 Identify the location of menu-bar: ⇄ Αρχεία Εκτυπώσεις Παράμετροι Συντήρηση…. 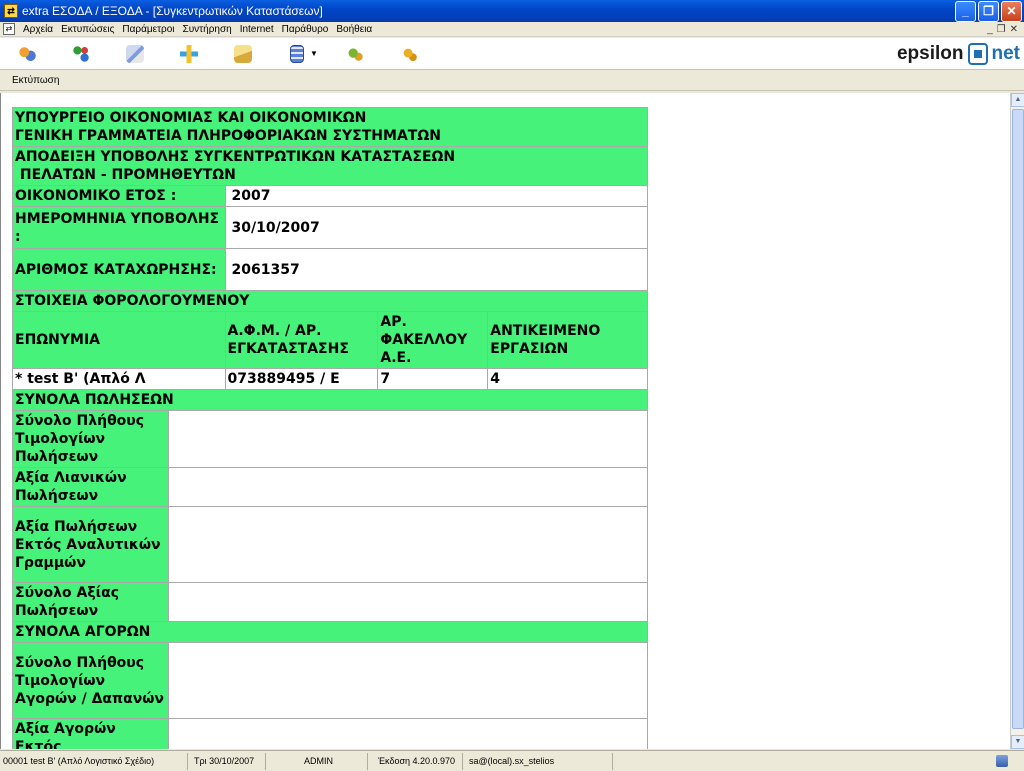
(512, 29).